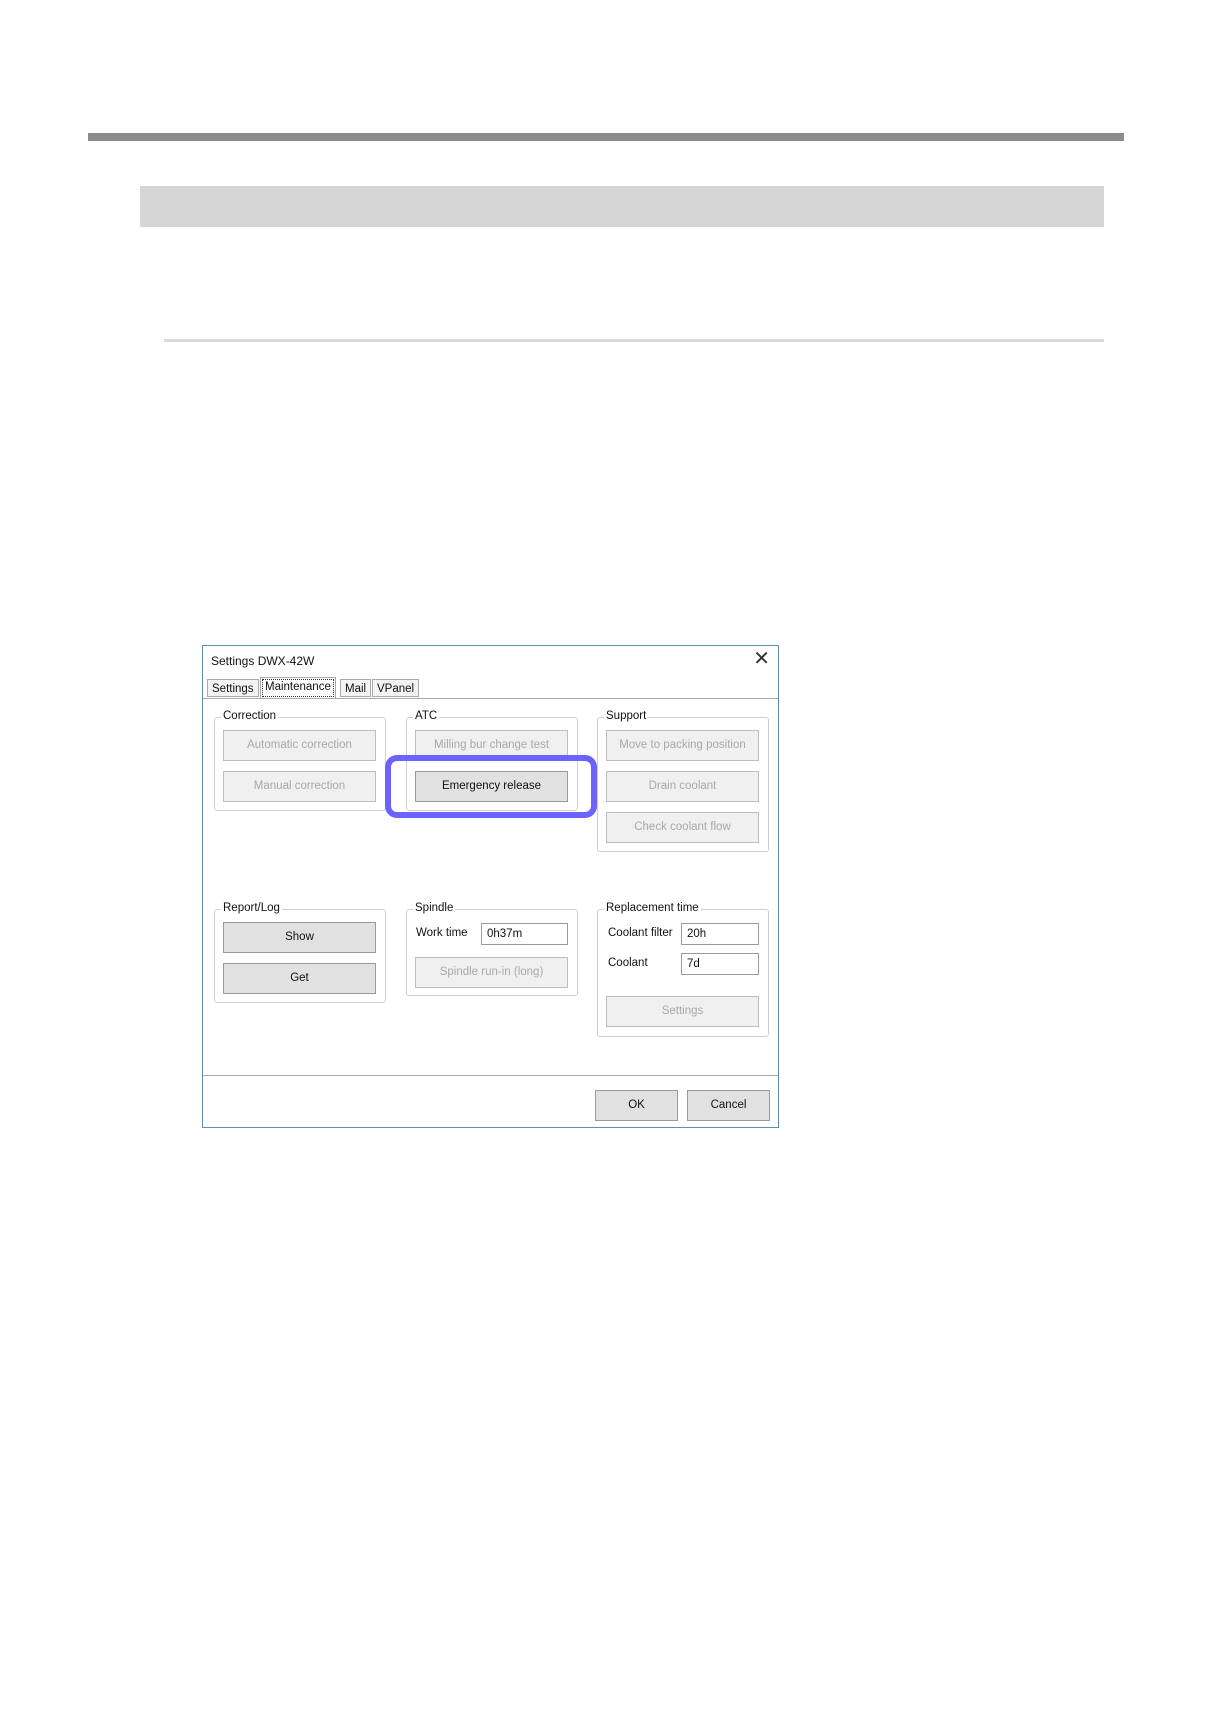  Describe the element at coordinates (682, 786) in the screenshot. I see `drain-coolant-button: Drain coolant` at that location.